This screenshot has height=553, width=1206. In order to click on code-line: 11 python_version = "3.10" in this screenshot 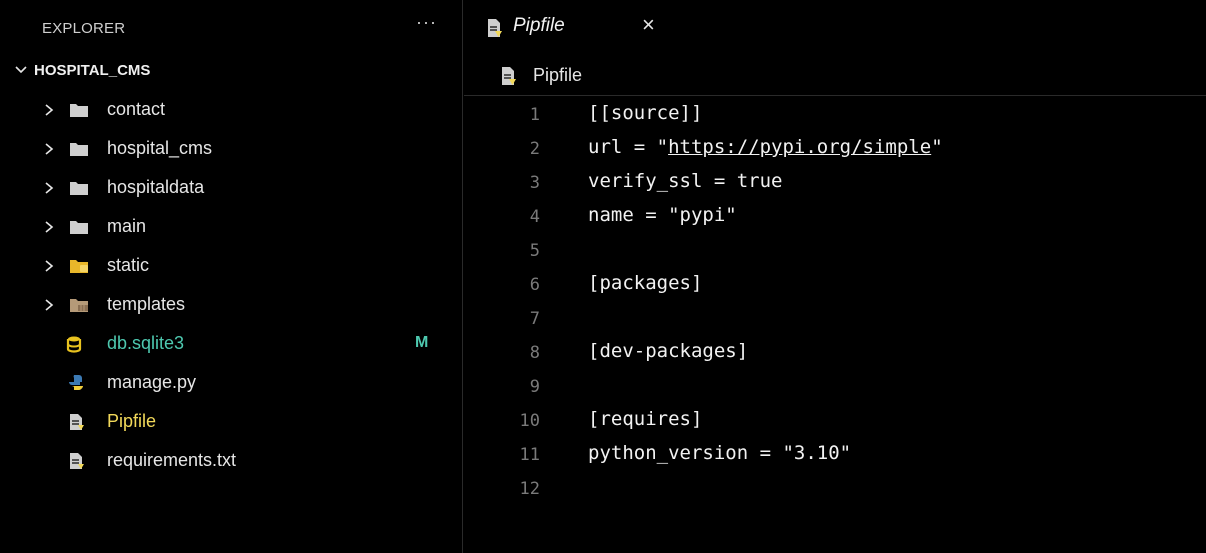, I will do `click(835, 456)`.